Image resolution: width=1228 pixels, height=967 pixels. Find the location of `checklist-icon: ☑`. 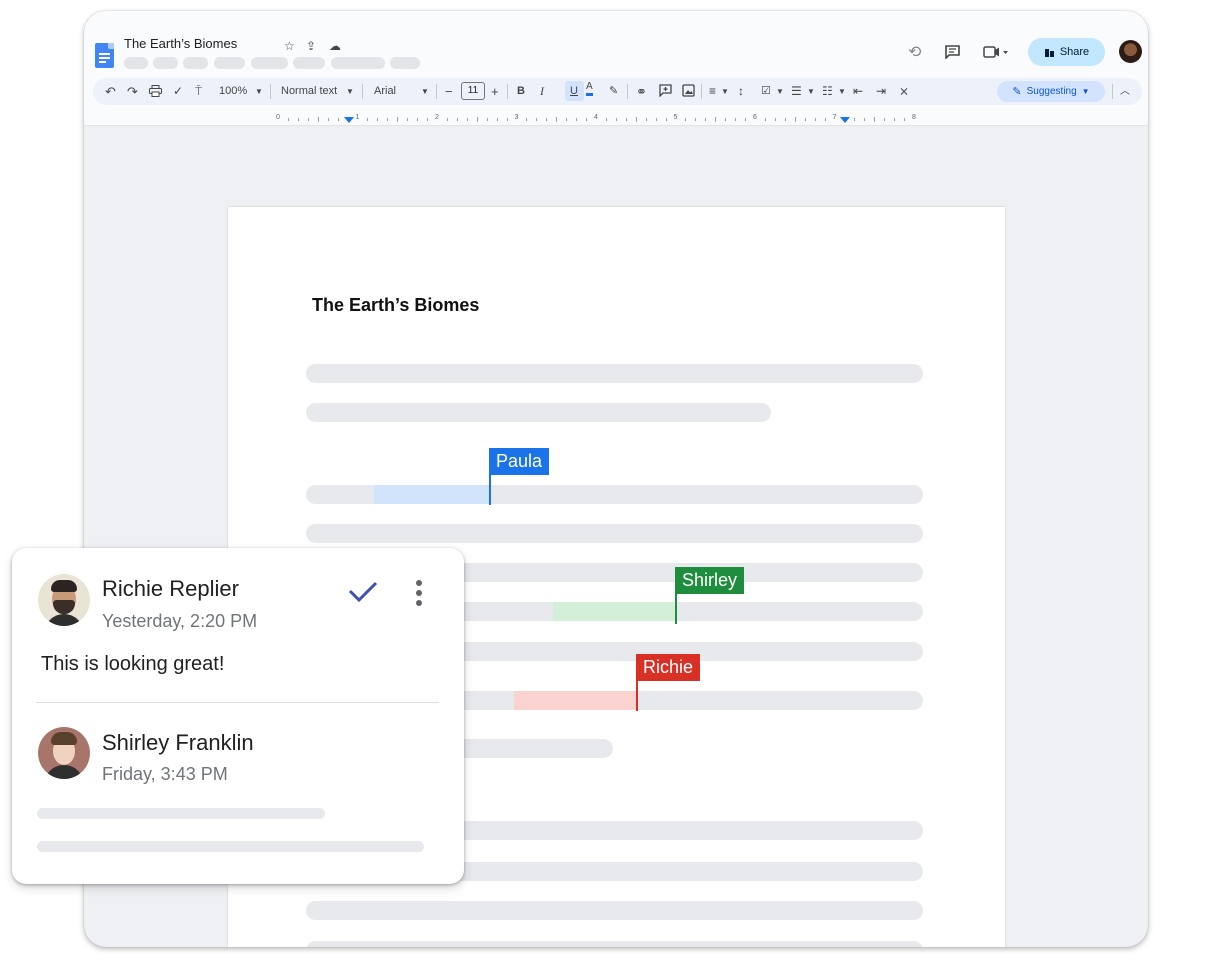

checklist-icon: ☑ is located at coordinates (766, 91).